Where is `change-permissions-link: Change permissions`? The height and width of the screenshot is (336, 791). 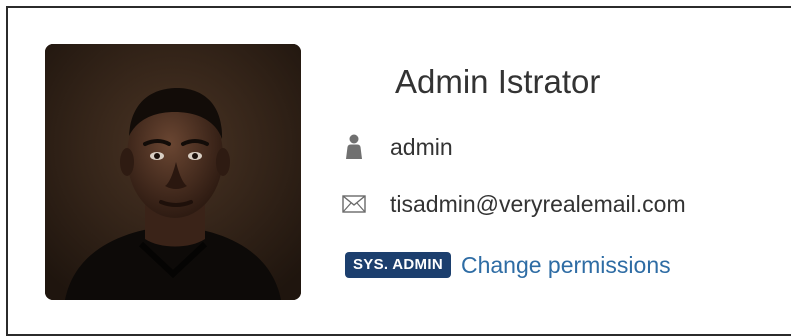
change-permissions-link: Change permissions is located at coordinates (566, 265).